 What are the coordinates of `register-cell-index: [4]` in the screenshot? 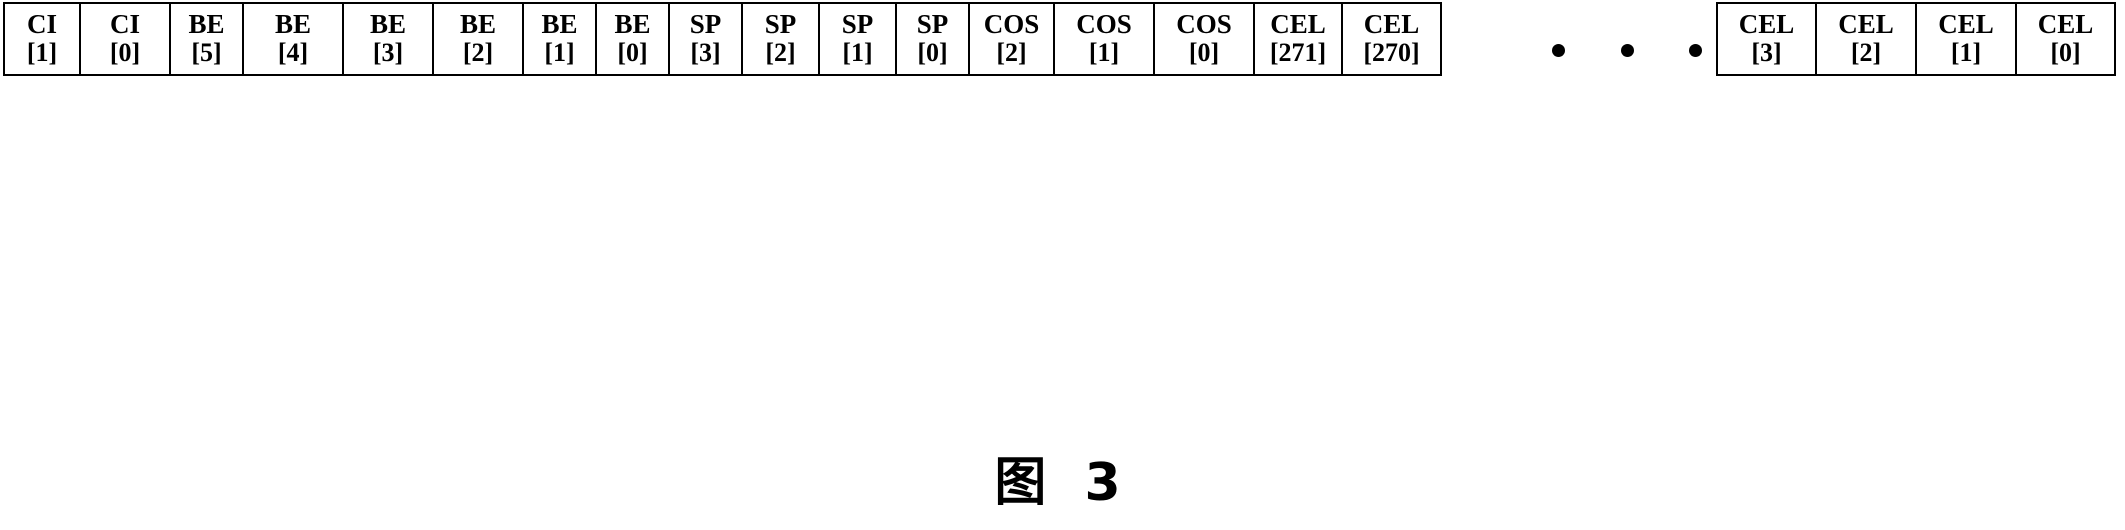 It's located at (293, 52).